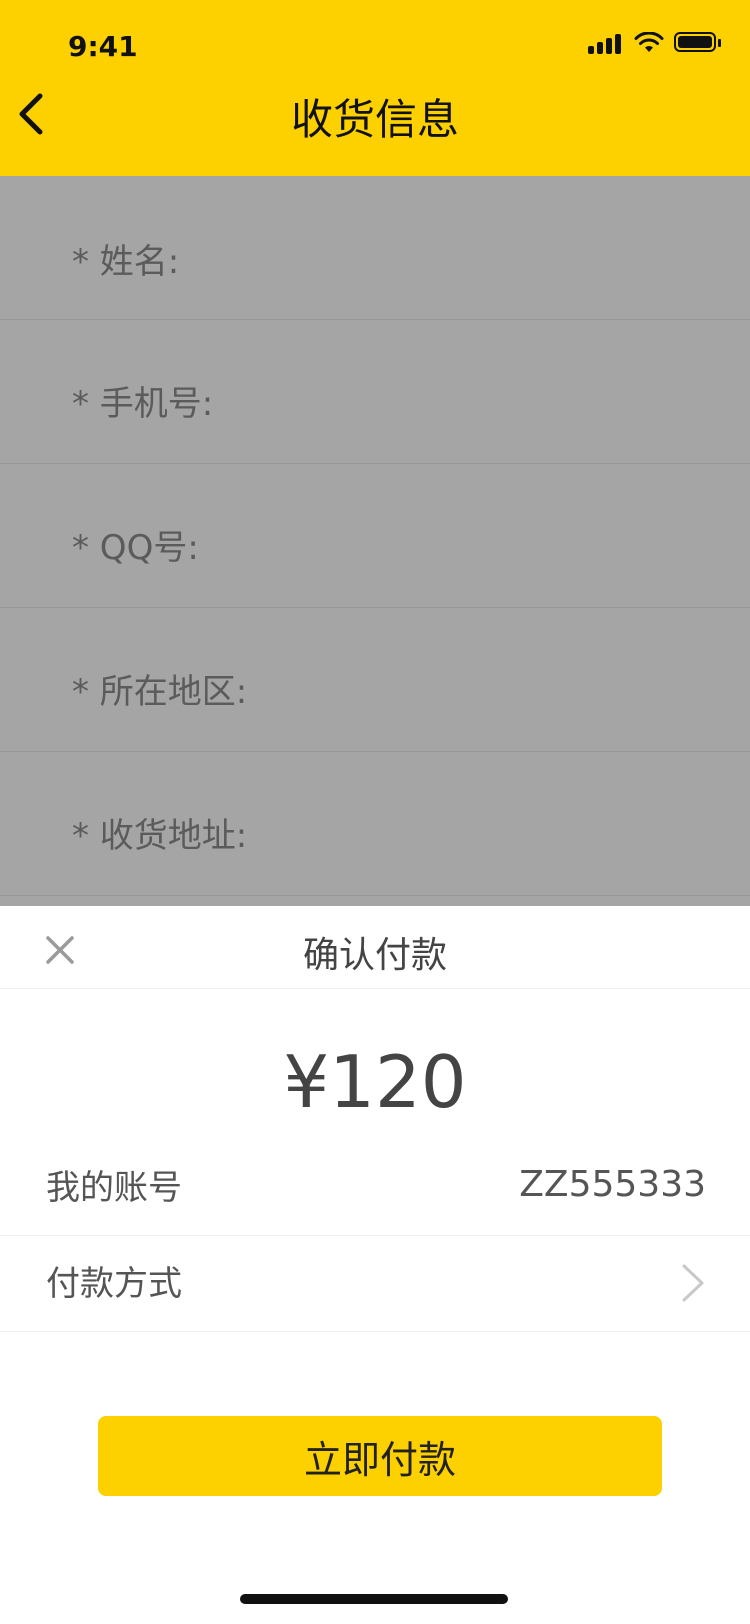  I want to click on status-time: 9:41, so click(103, 46).